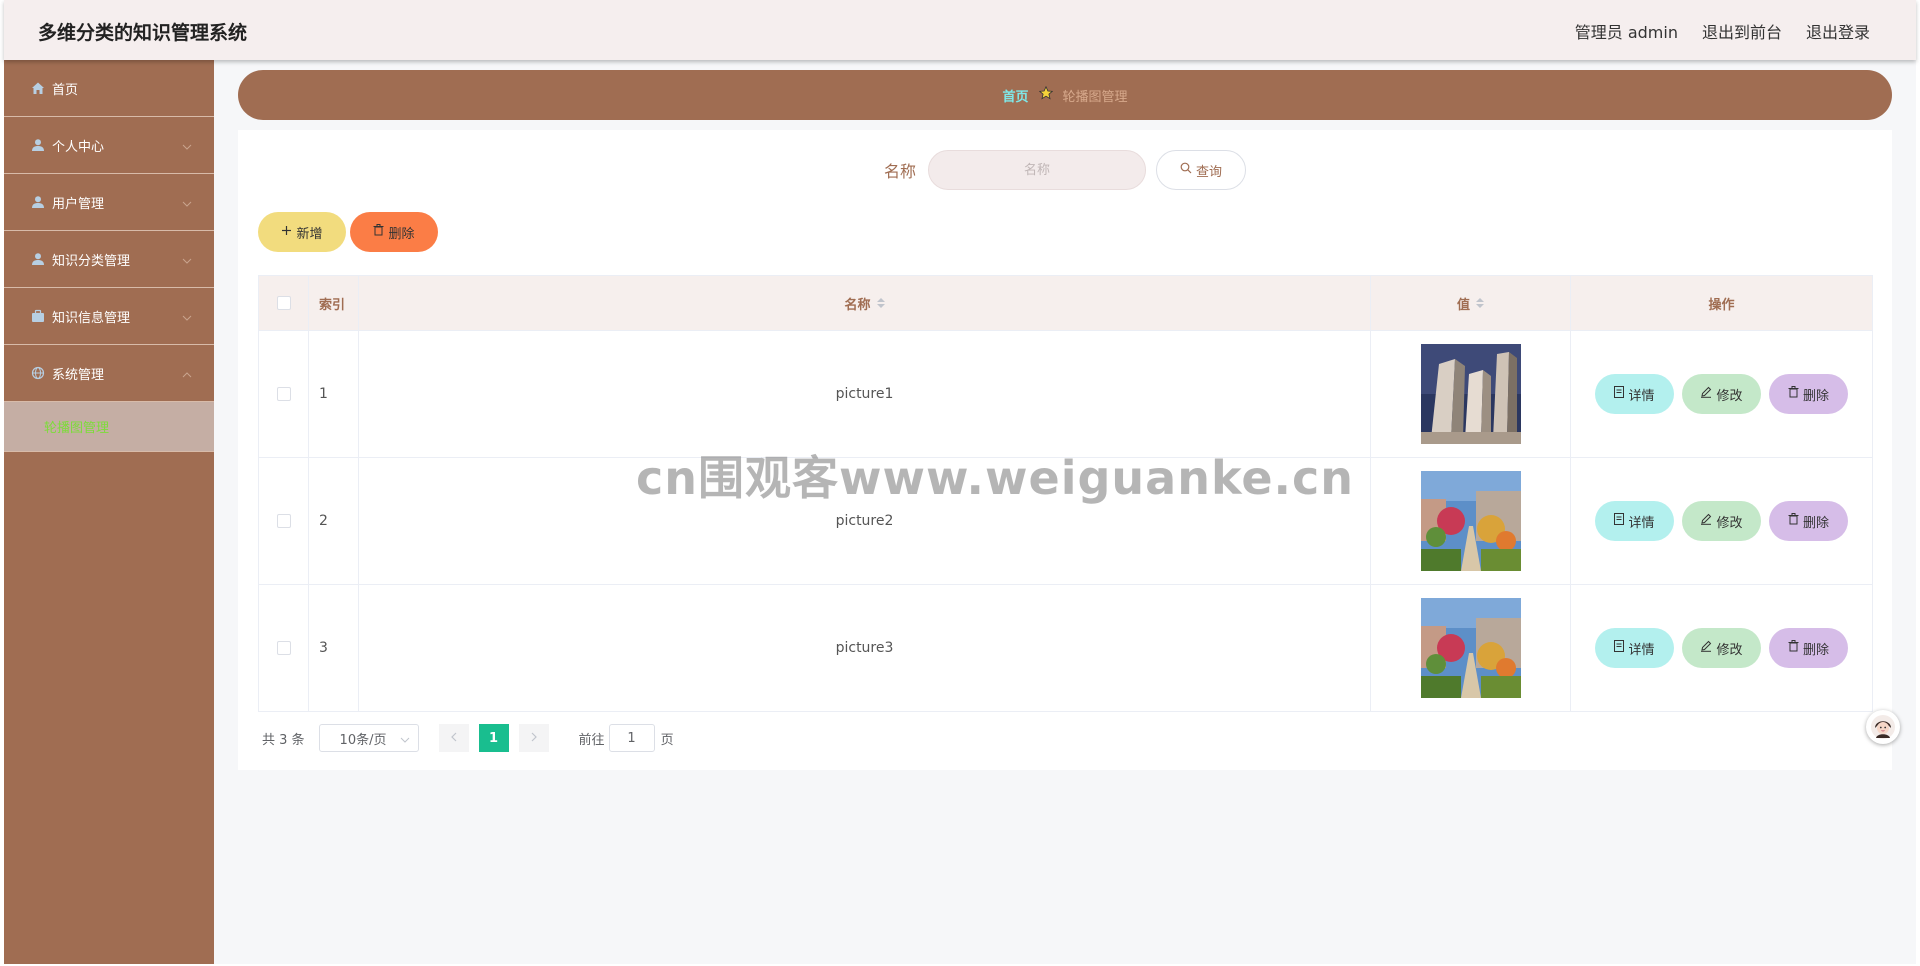  Describe the element at coordinates (533, 738) in the screenshot. I see `next-page-button` at that location.